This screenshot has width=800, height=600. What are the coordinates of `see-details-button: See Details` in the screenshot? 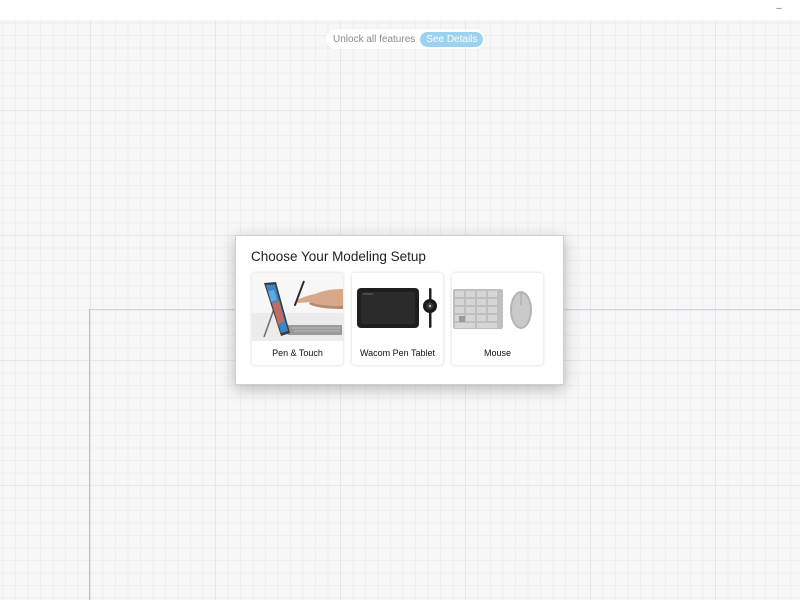 It's located at (452, 39).